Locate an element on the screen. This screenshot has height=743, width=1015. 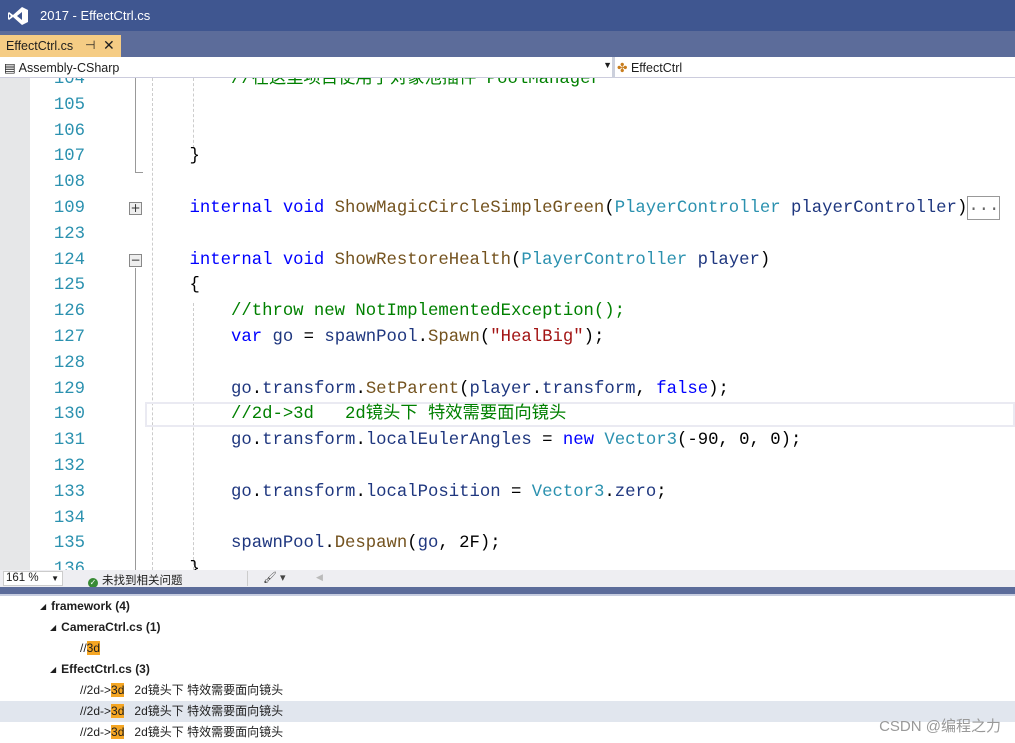
code-line: 127 var go = spawnPool.Spawn("HealBig"); is located at coordinates (507, 338).